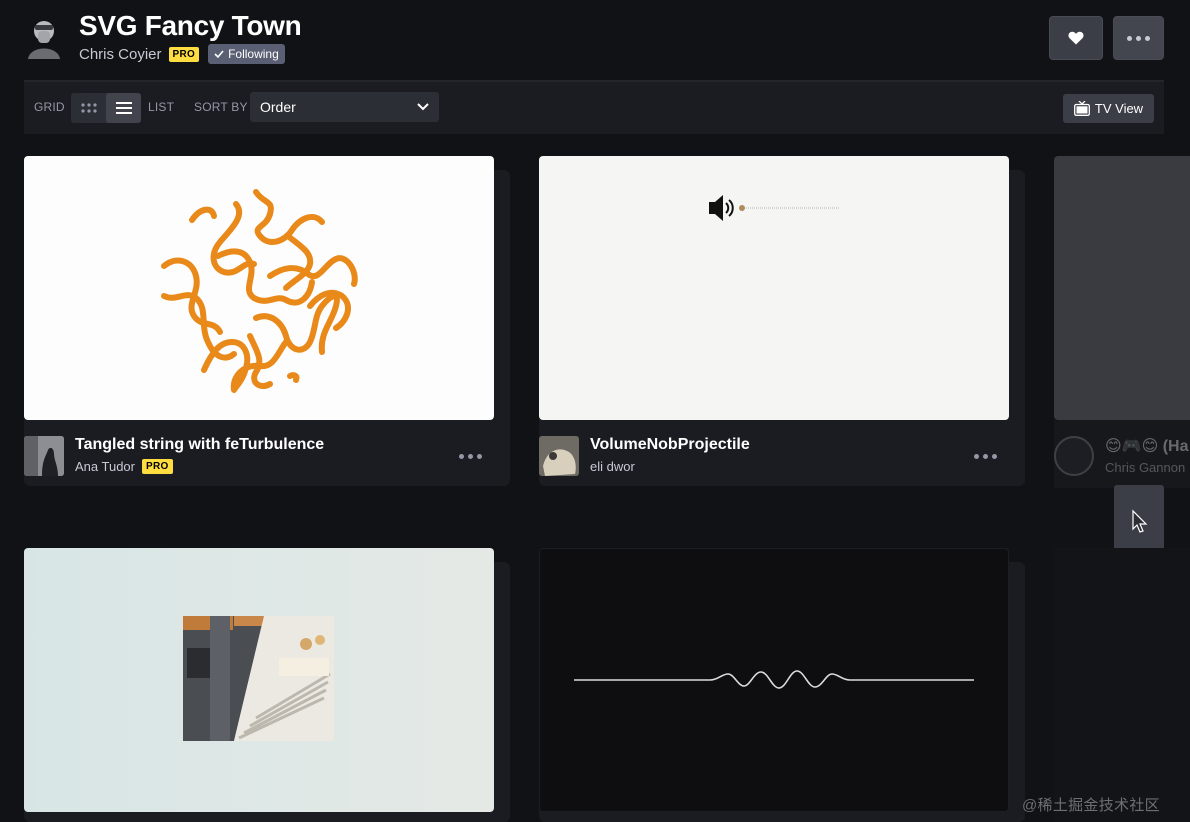 This screenshot has width=1190, height=822. I want to click on owner-avatar, so click(44, 38).